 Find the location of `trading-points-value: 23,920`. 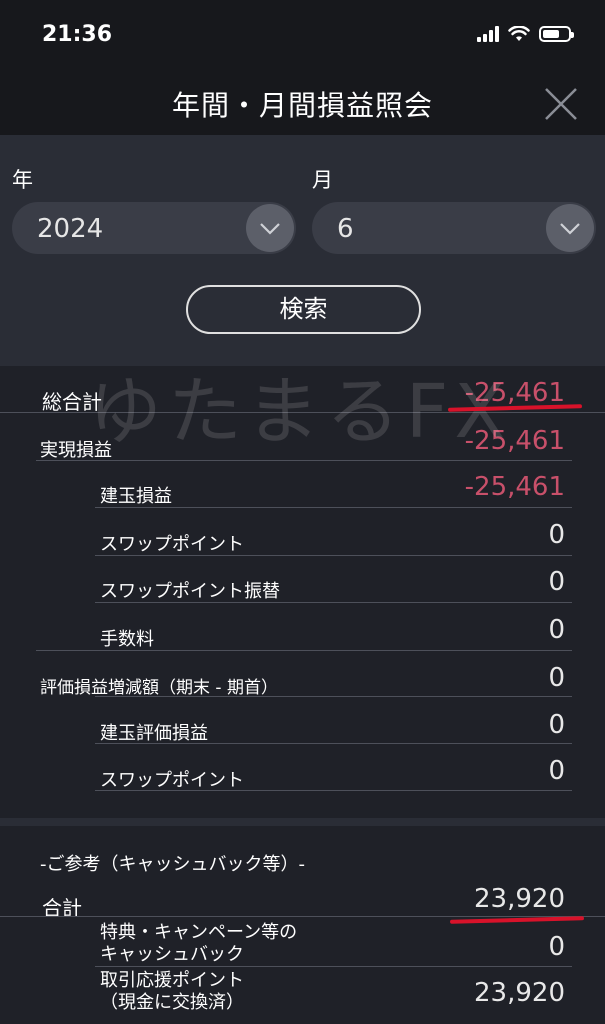

trading-points-value: 23,920 is located at coordinates (519, 993).